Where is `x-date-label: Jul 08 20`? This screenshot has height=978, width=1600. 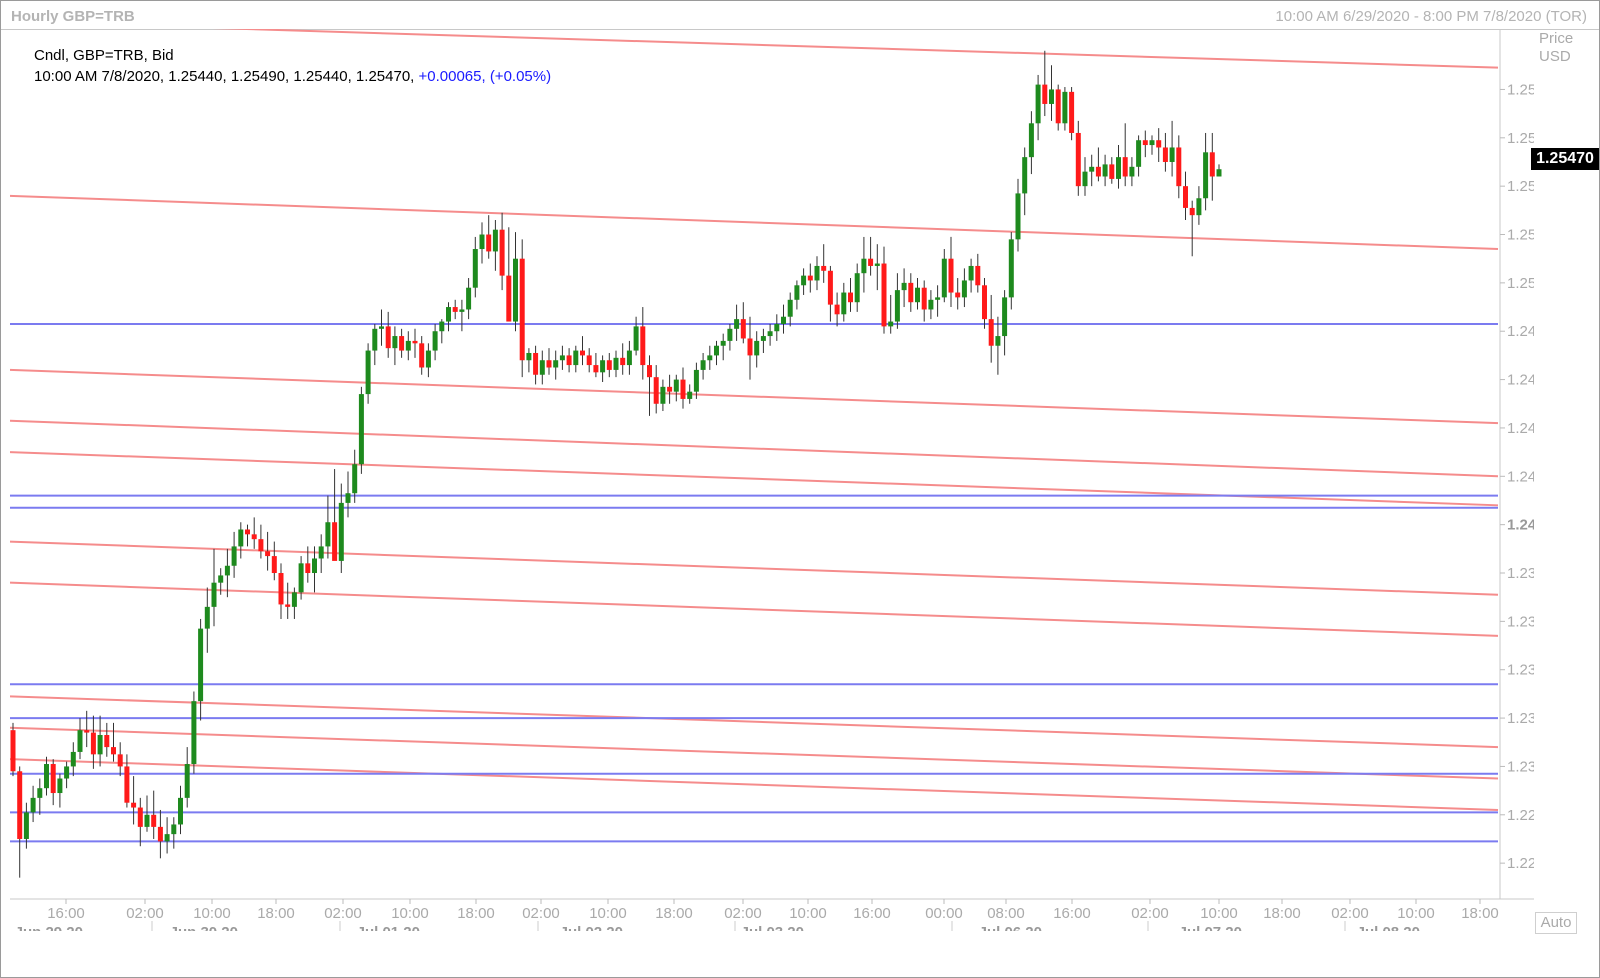
x-date-label: Jul 08 20 is located at coordinates (1388, 927).